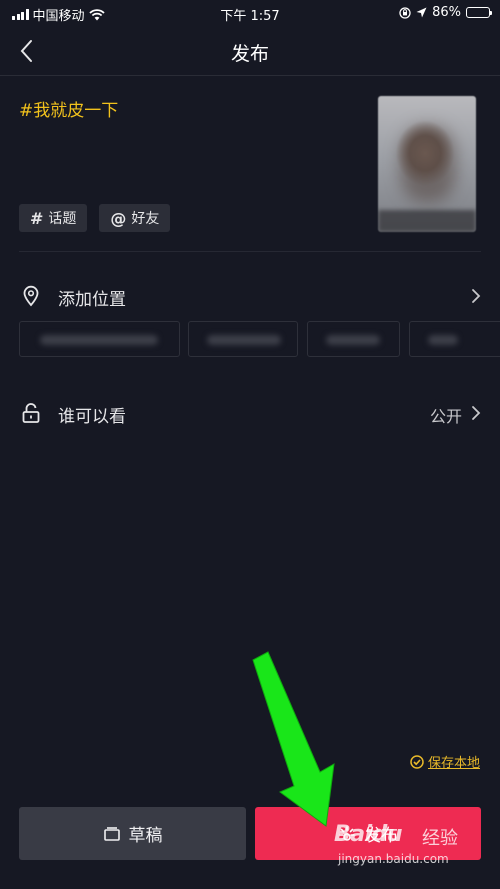 The width and height of the screenshot is (500, 889). Describe the element at coordinates (249, 54) in the screenshot. I see `page-title: 发布` at that location.